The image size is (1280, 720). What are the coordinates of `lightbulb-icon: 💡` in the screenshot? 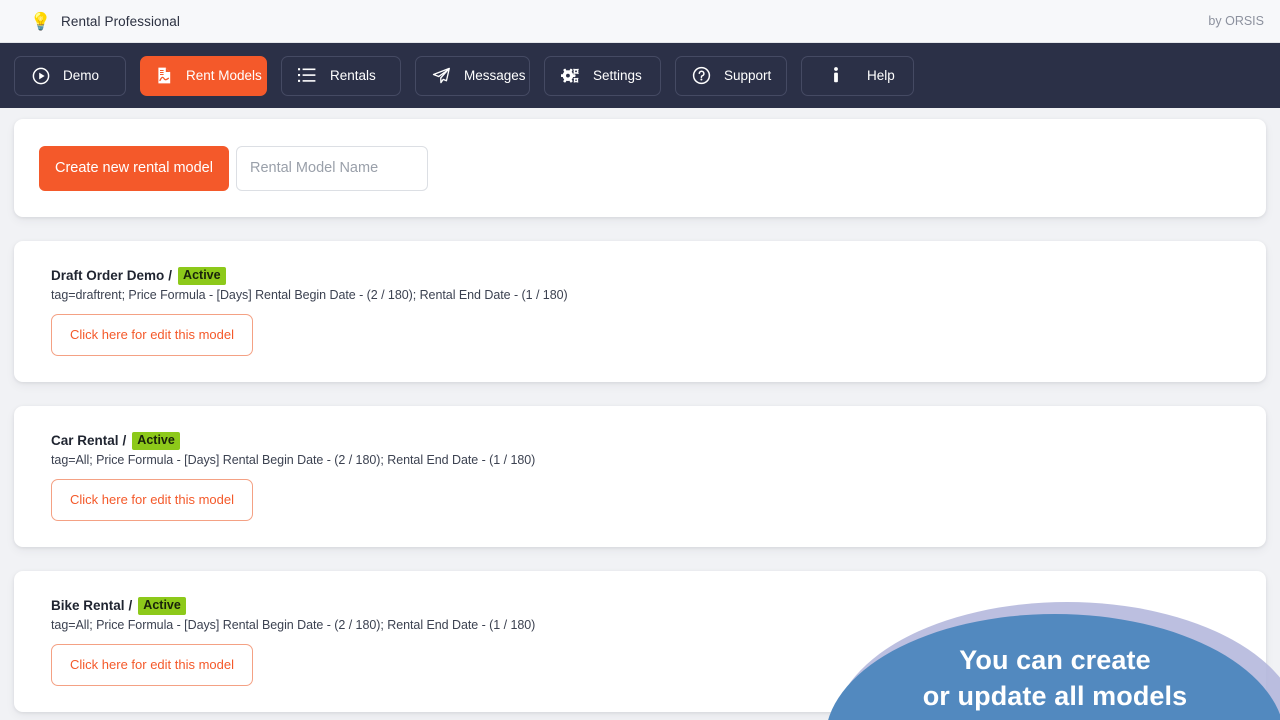 It's located at (41, 21).